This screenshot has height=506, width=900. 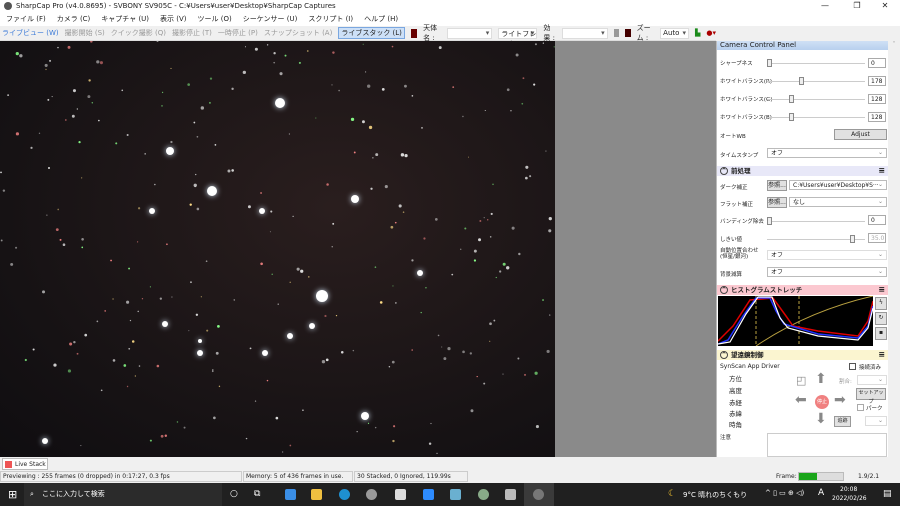 What do you see at coordinates (344, 494) in the screenshot?
I see `edge-icon` at bounding box center [344, 494].